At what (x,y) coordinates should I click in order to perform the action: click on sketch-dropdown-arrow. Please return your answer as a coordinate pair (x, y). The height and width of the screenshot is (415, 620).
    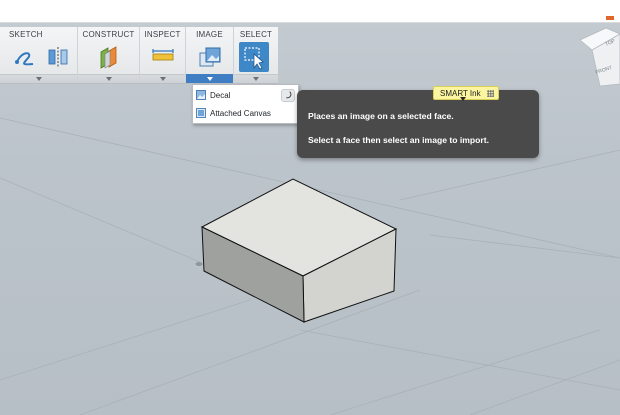
    Looking at the image, I should click on (38, 78).